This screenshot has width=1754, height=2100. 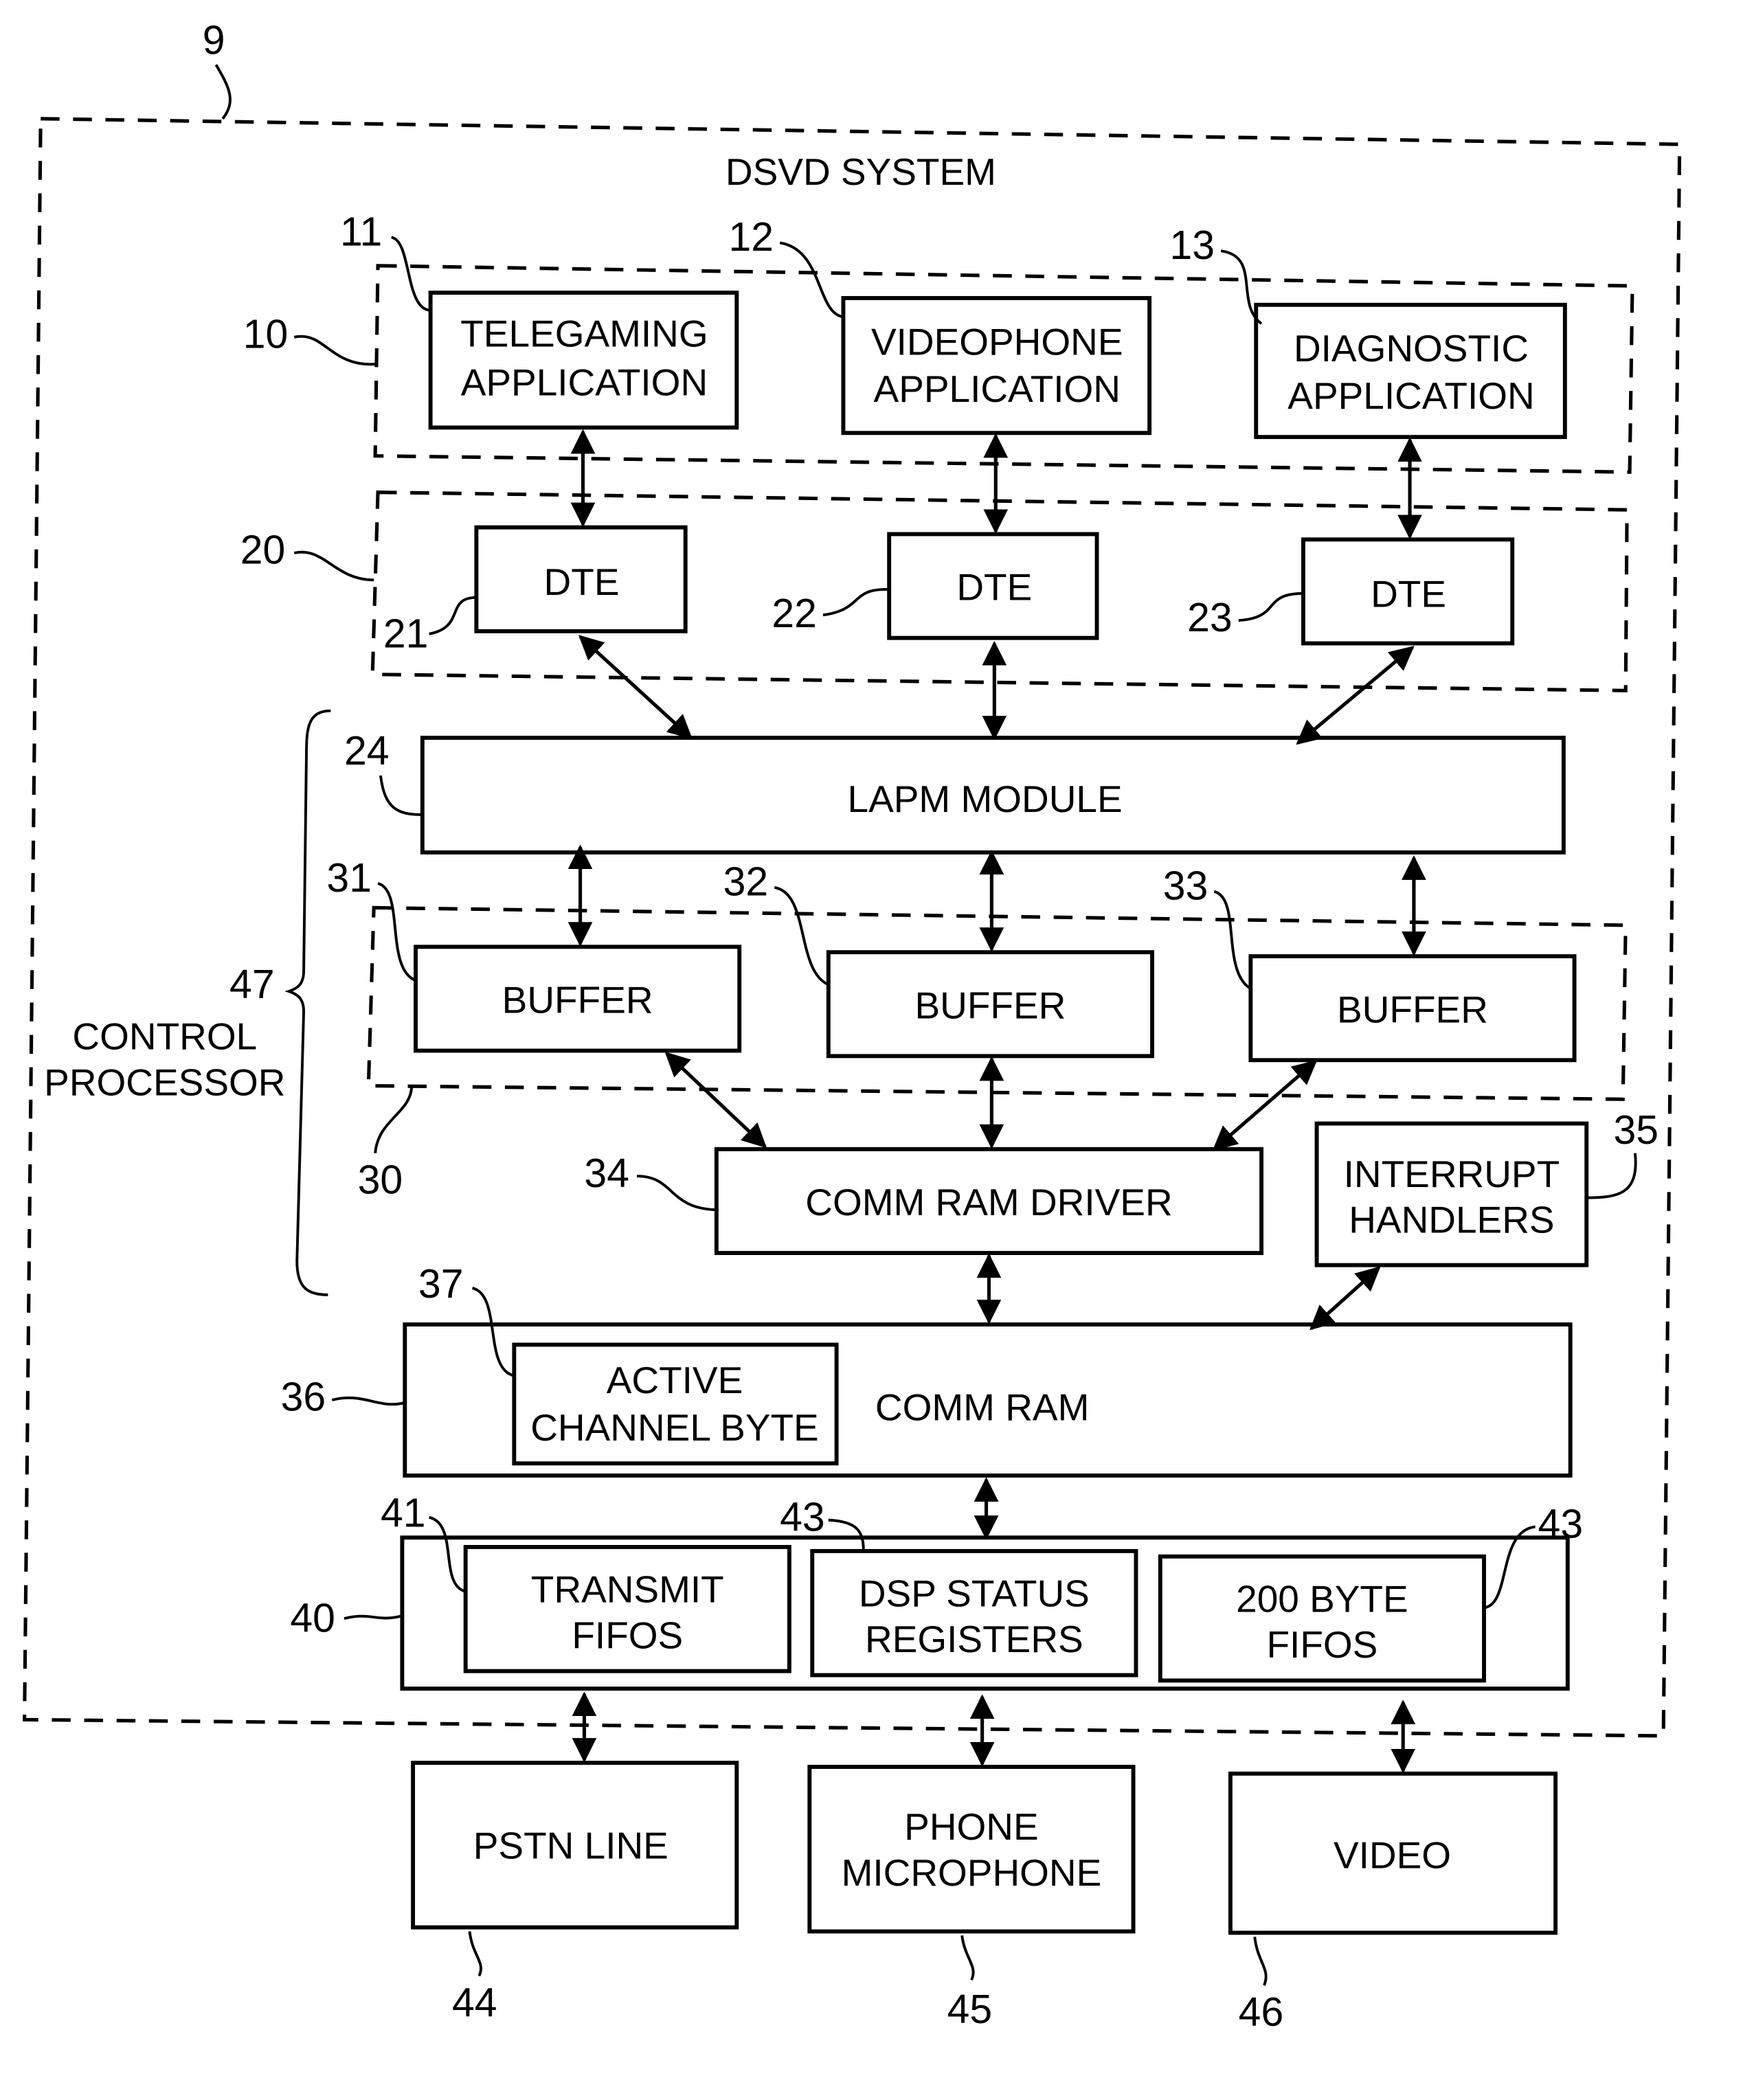 I want to click on control-processor-line2: PROCESSOR, so click(x=164, y=1082).